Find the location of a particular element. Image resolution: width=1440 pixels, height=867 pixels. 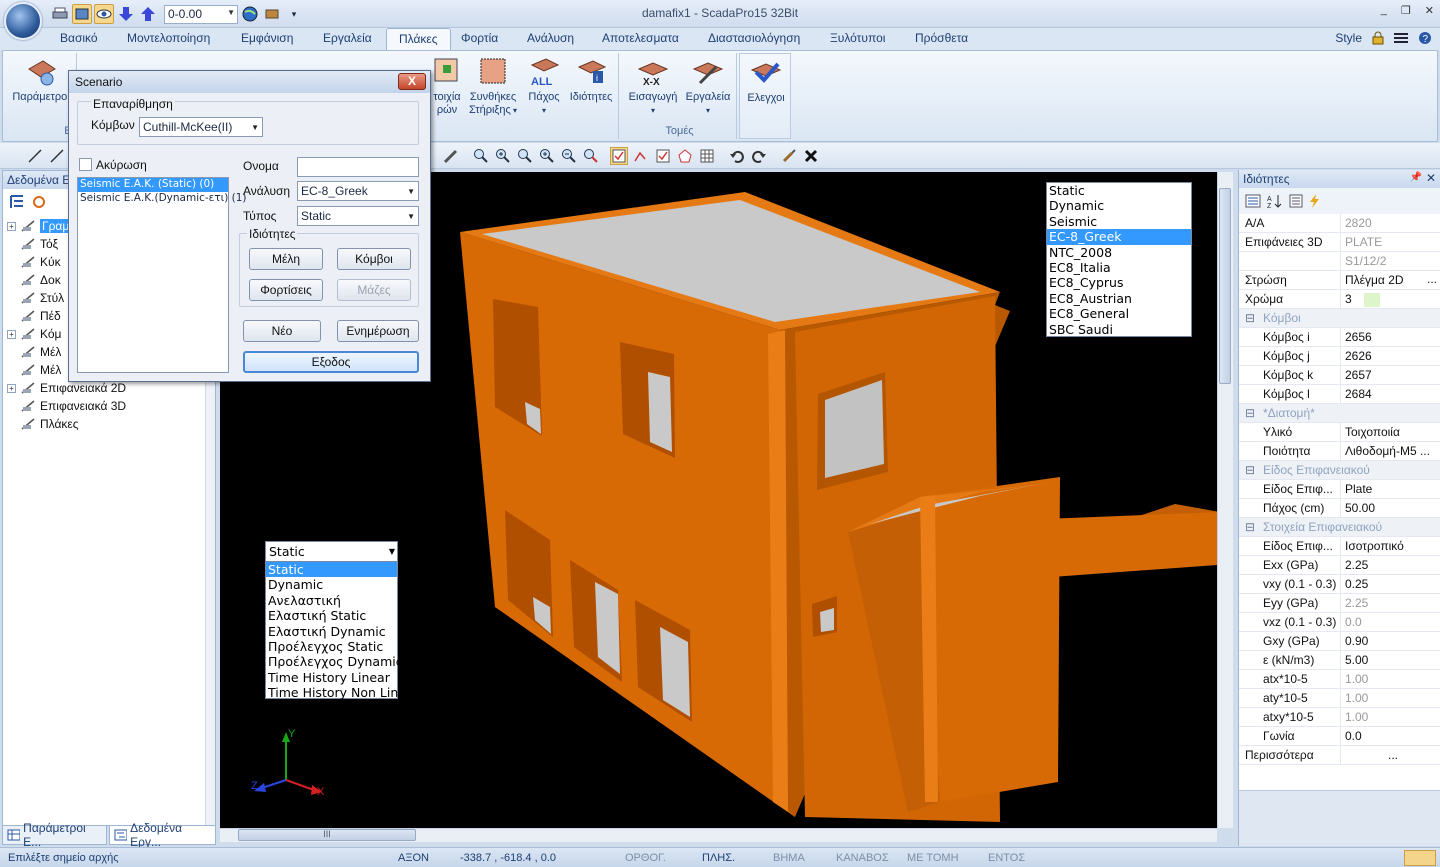

tree-item: + Κόμ is located at coordinates (34, 334).